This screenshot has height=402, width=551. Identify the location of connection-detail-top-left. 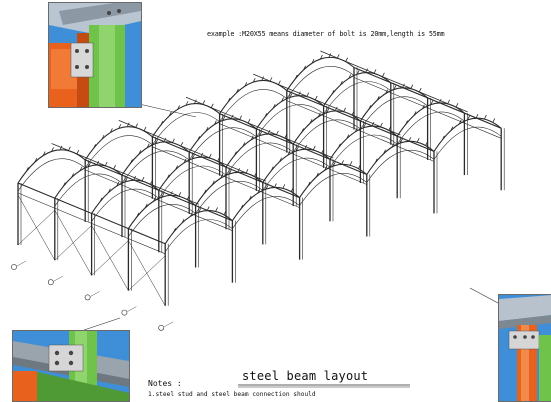
(95, 55).